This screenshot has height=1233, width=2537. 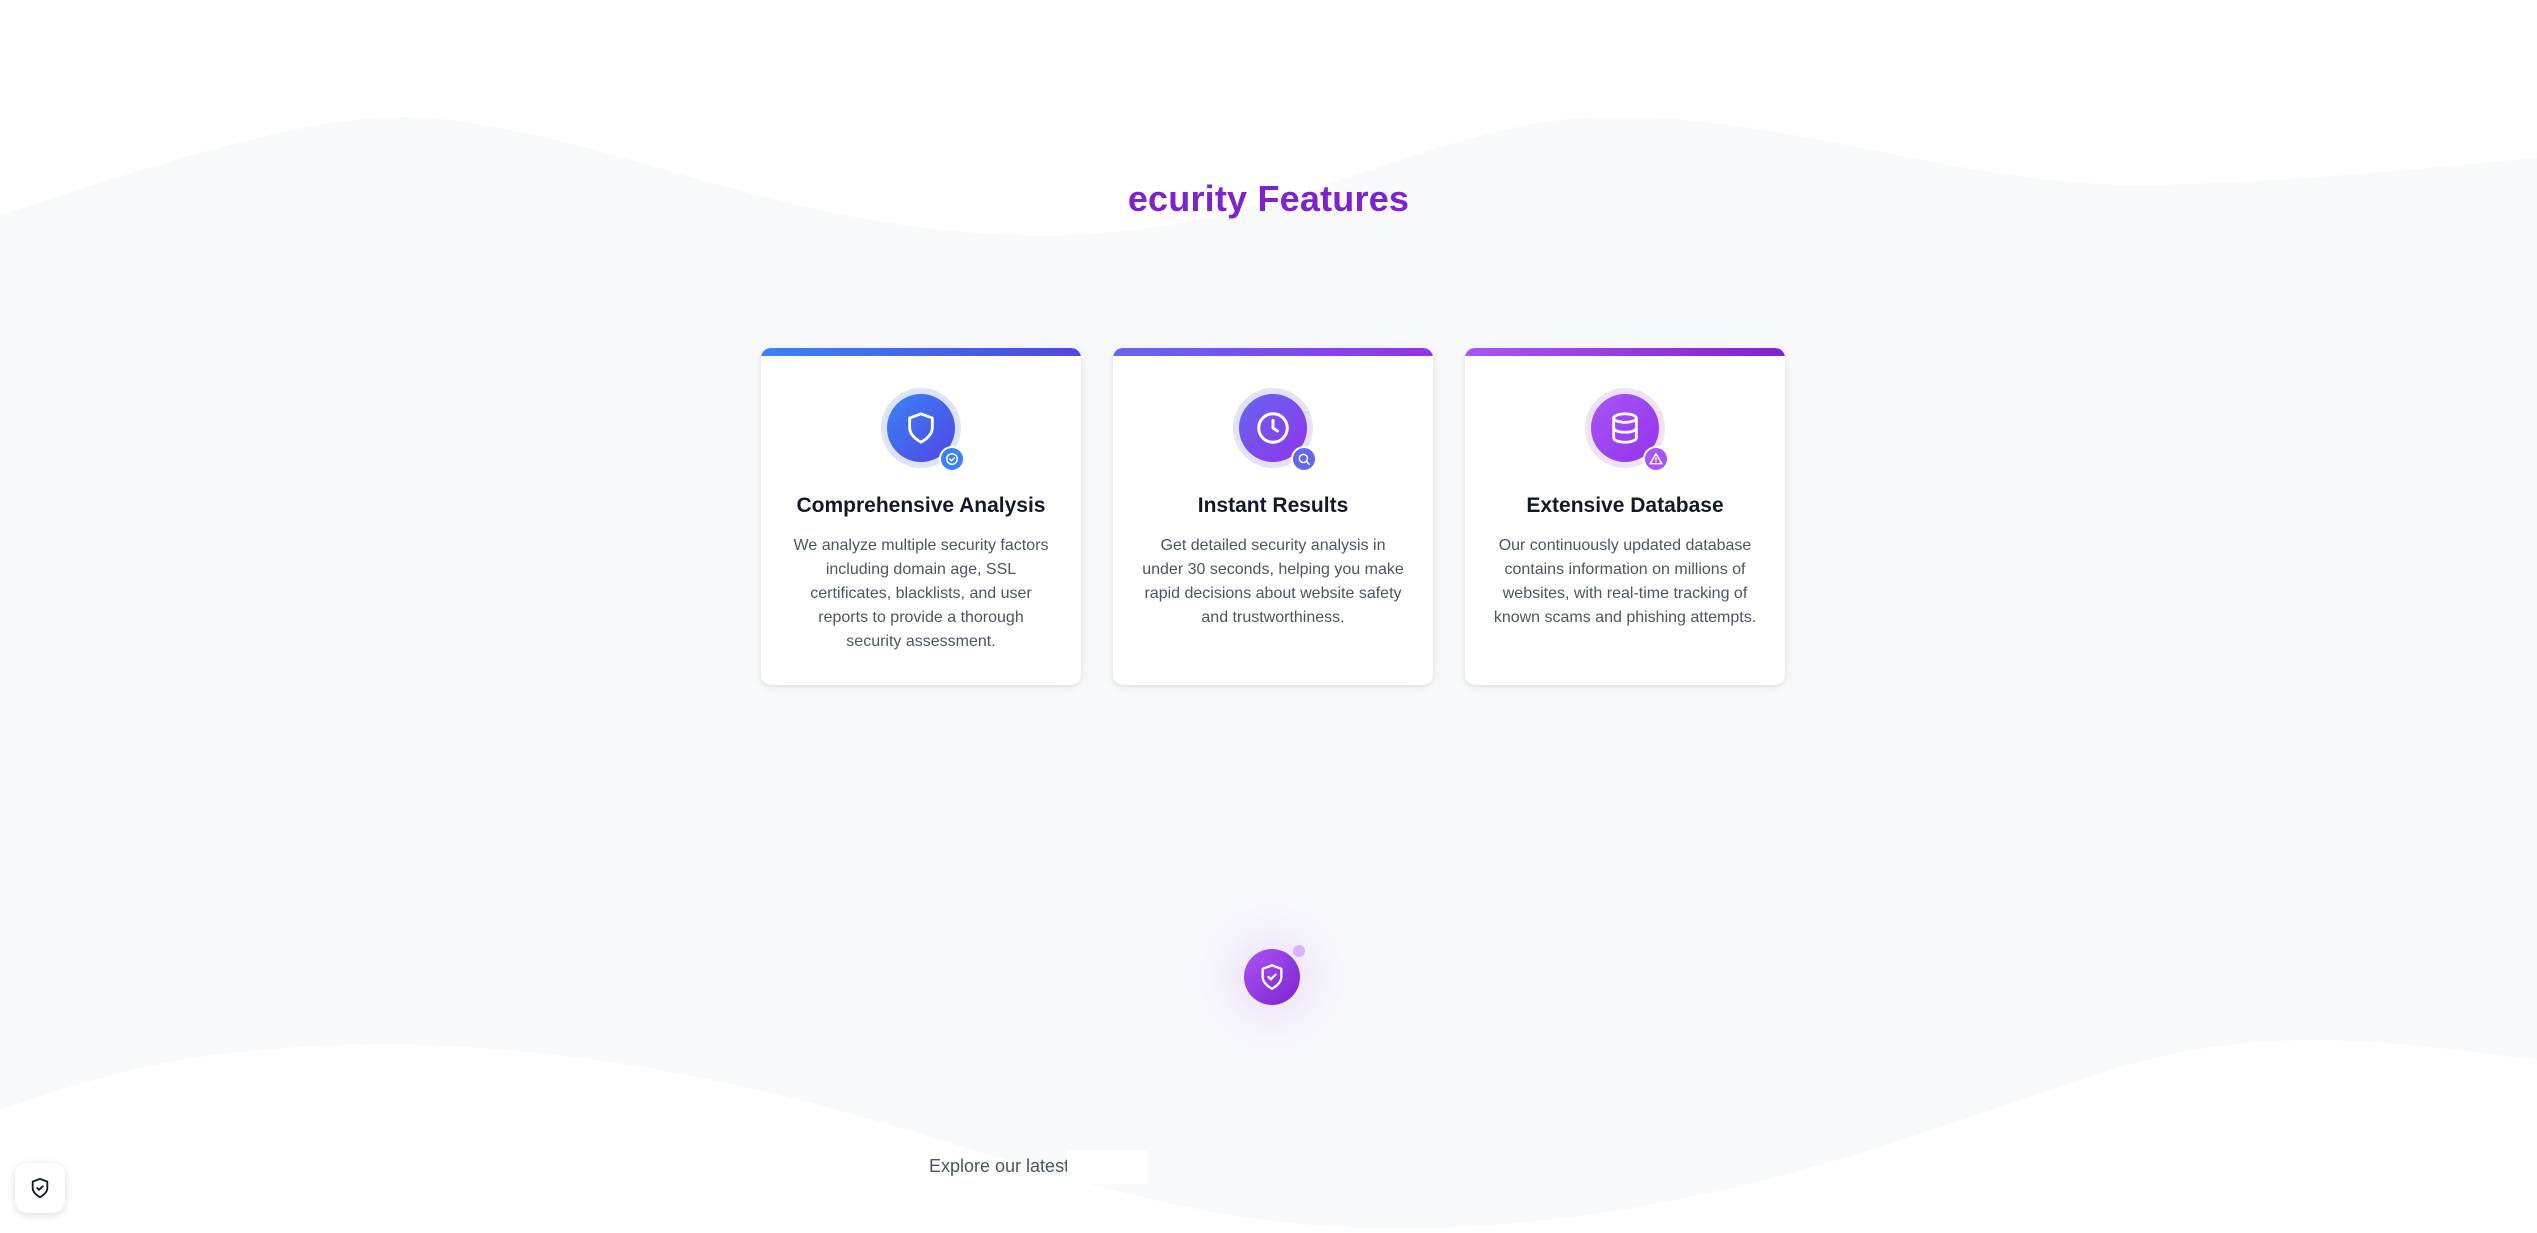 I want to click on shield-check-emblem, so click(x=1272, y=977).